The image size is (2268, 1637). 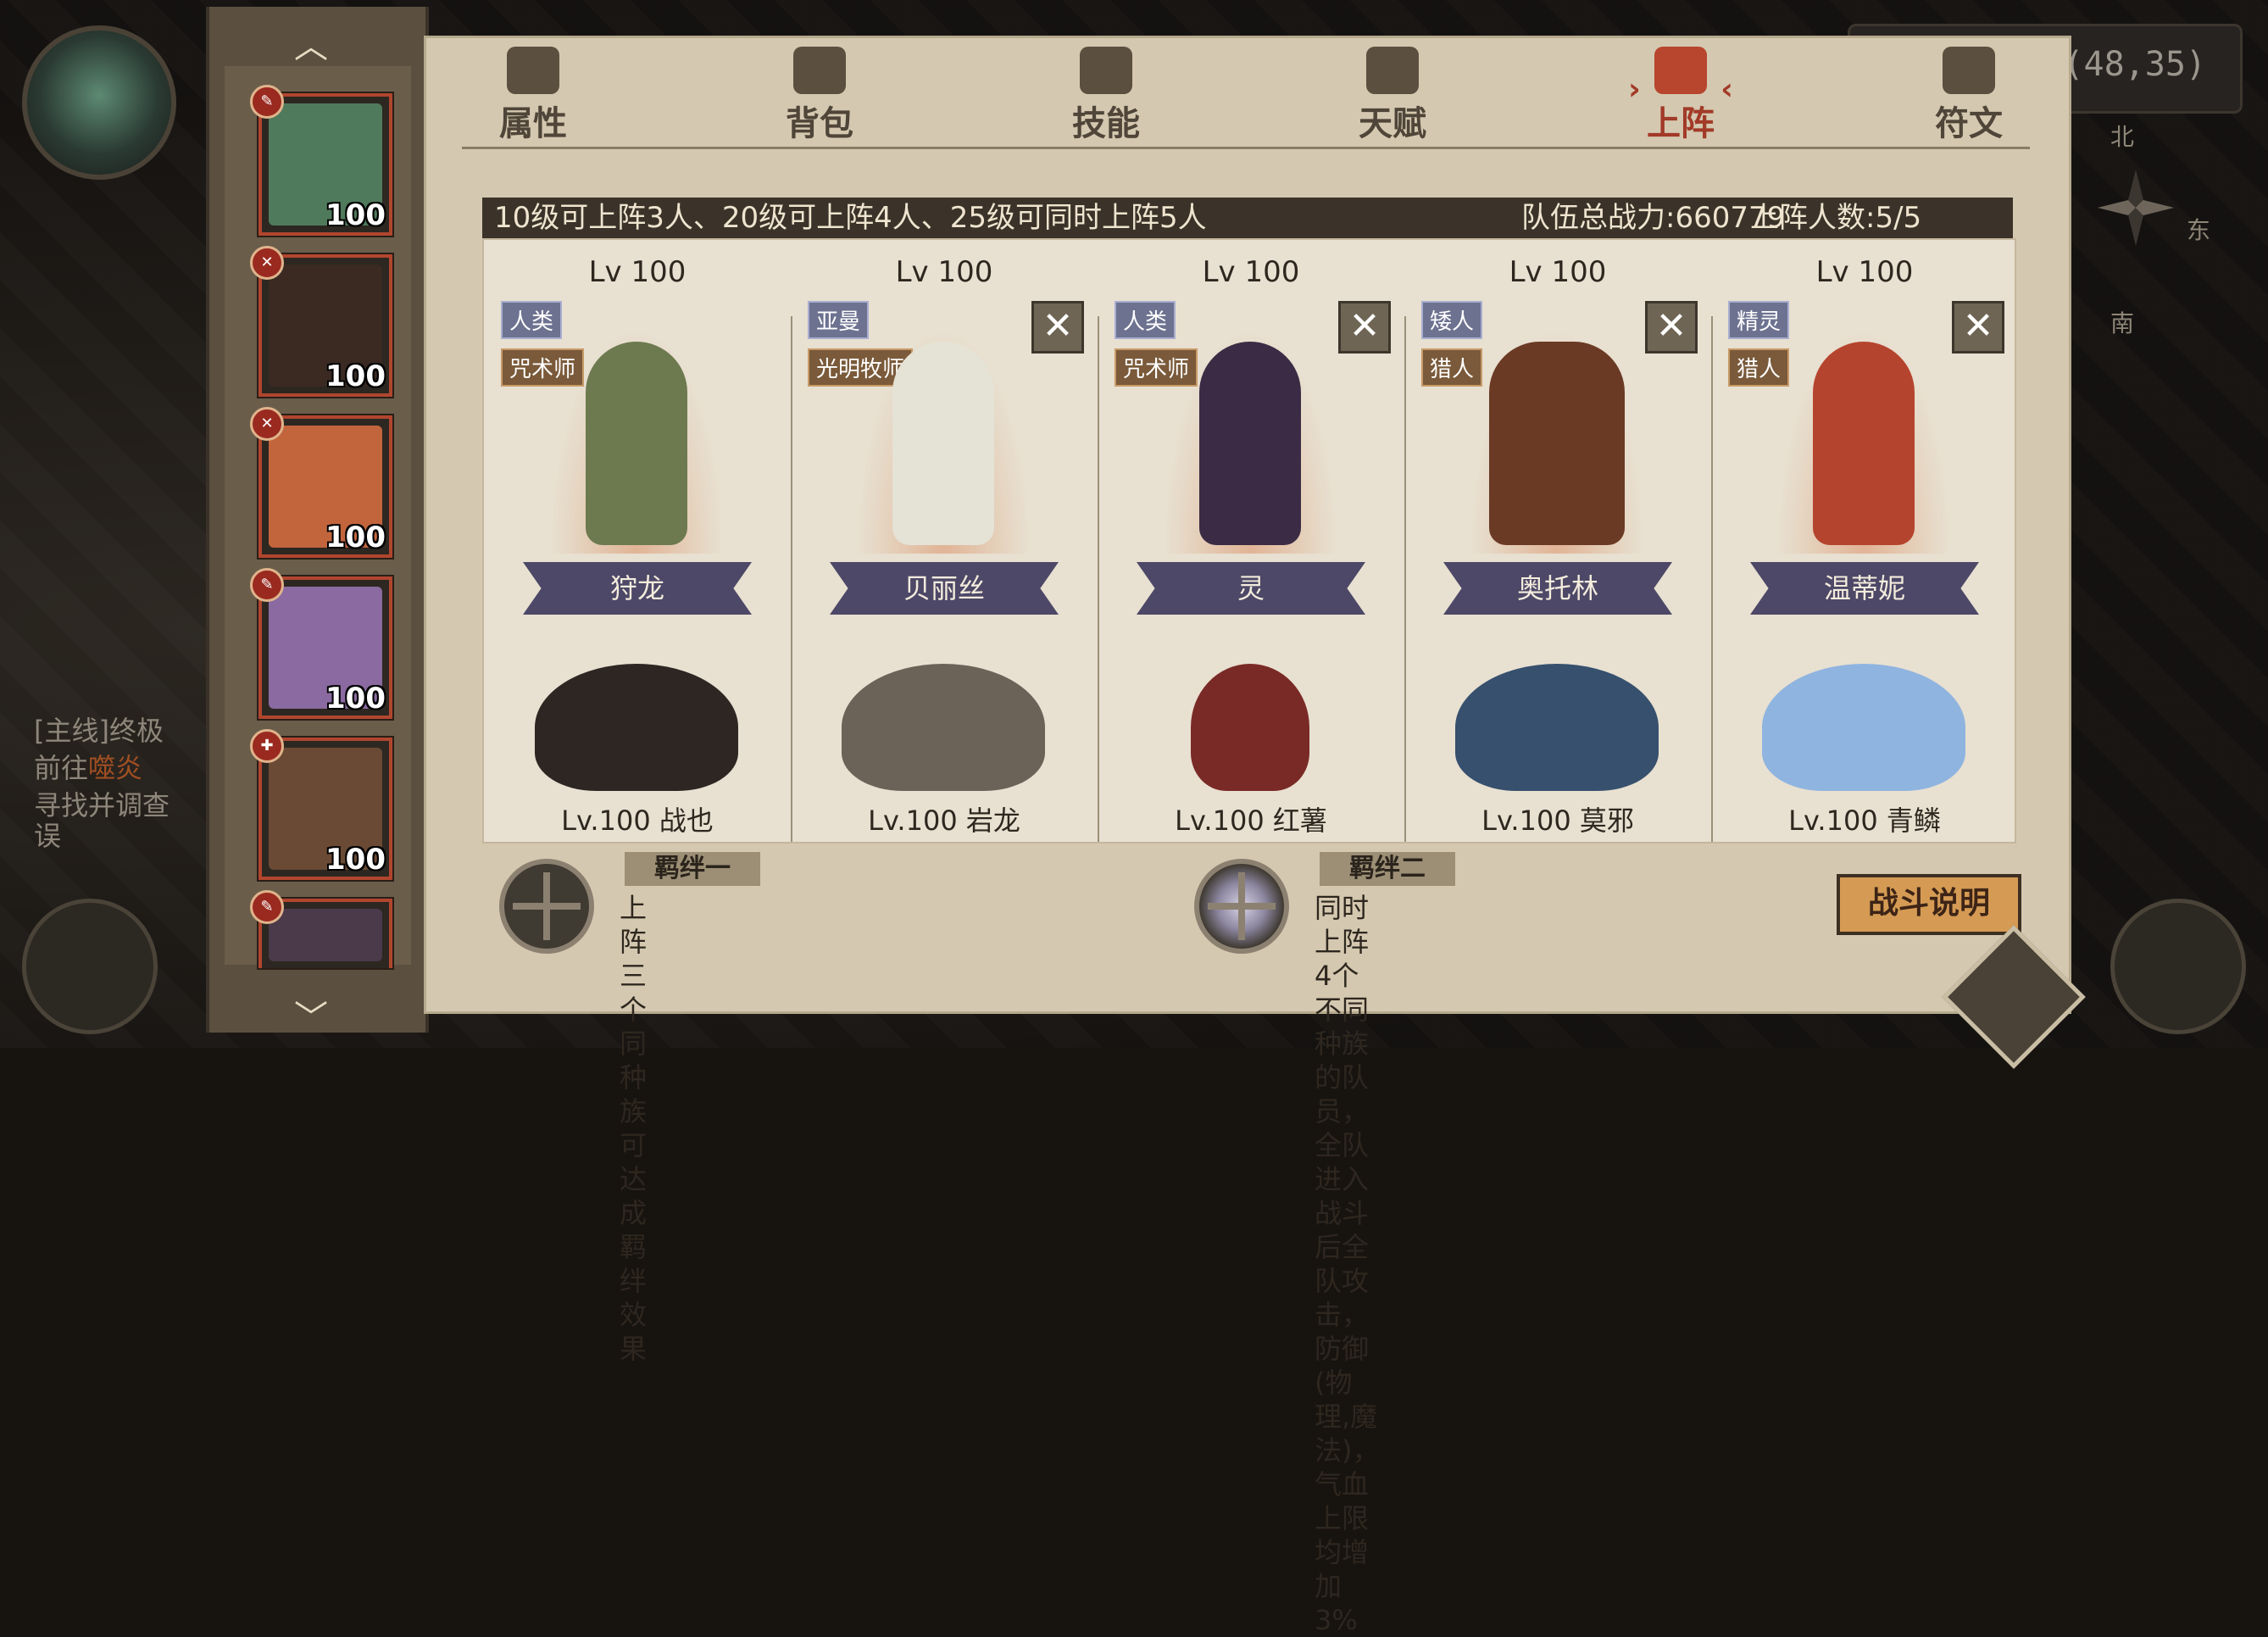 I want to click on quest-line-2: 寻找并调查, so click(x=102, y=805).